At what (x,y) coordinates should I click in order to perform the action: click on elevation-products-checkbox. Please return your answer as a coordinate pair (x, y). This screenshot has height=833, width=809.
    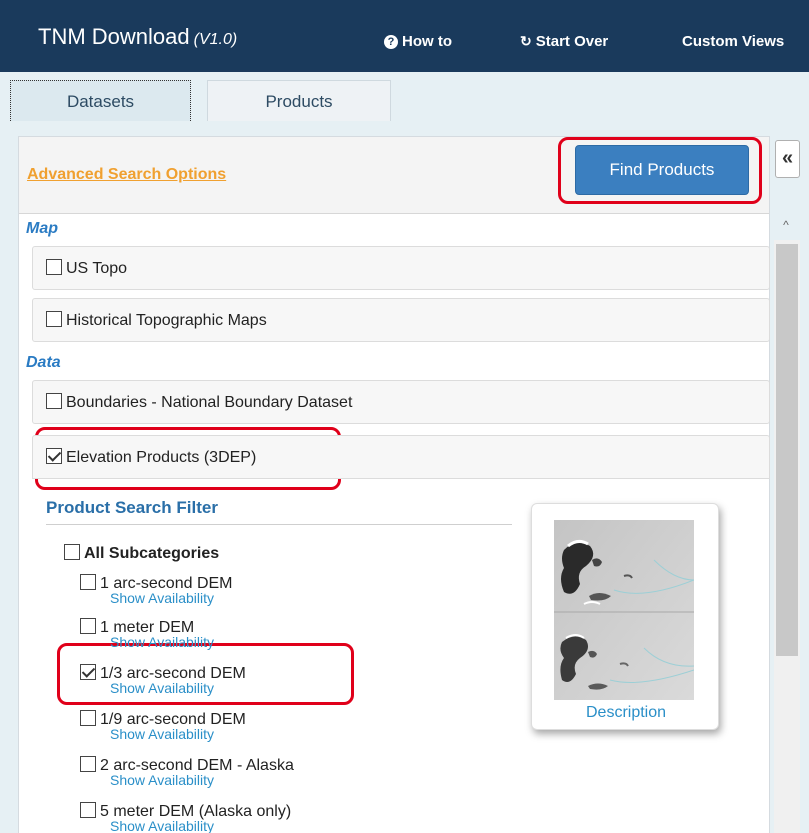
    Looking at the image, I should click on (54, 456).